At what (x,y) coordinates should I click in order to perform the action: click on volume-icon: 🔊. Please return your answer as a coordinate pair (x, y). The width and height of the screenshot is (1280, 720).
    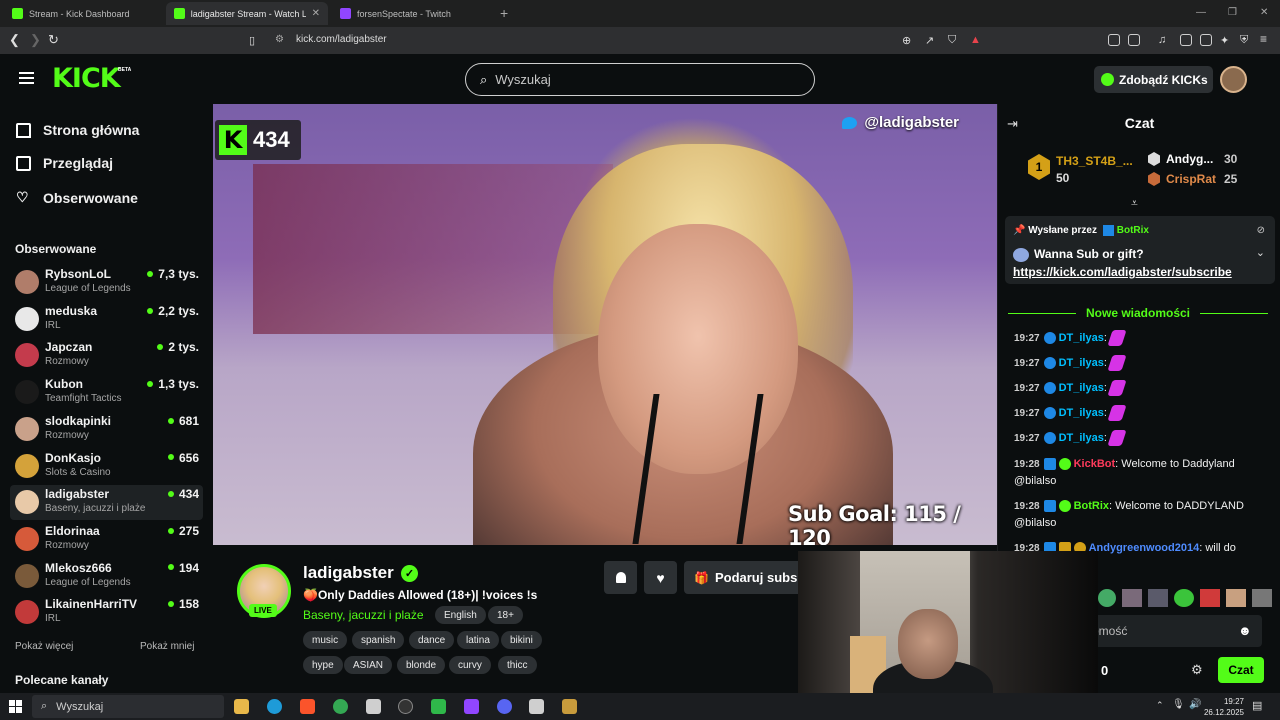
    Looking at the image, I should click on (1195, 704).